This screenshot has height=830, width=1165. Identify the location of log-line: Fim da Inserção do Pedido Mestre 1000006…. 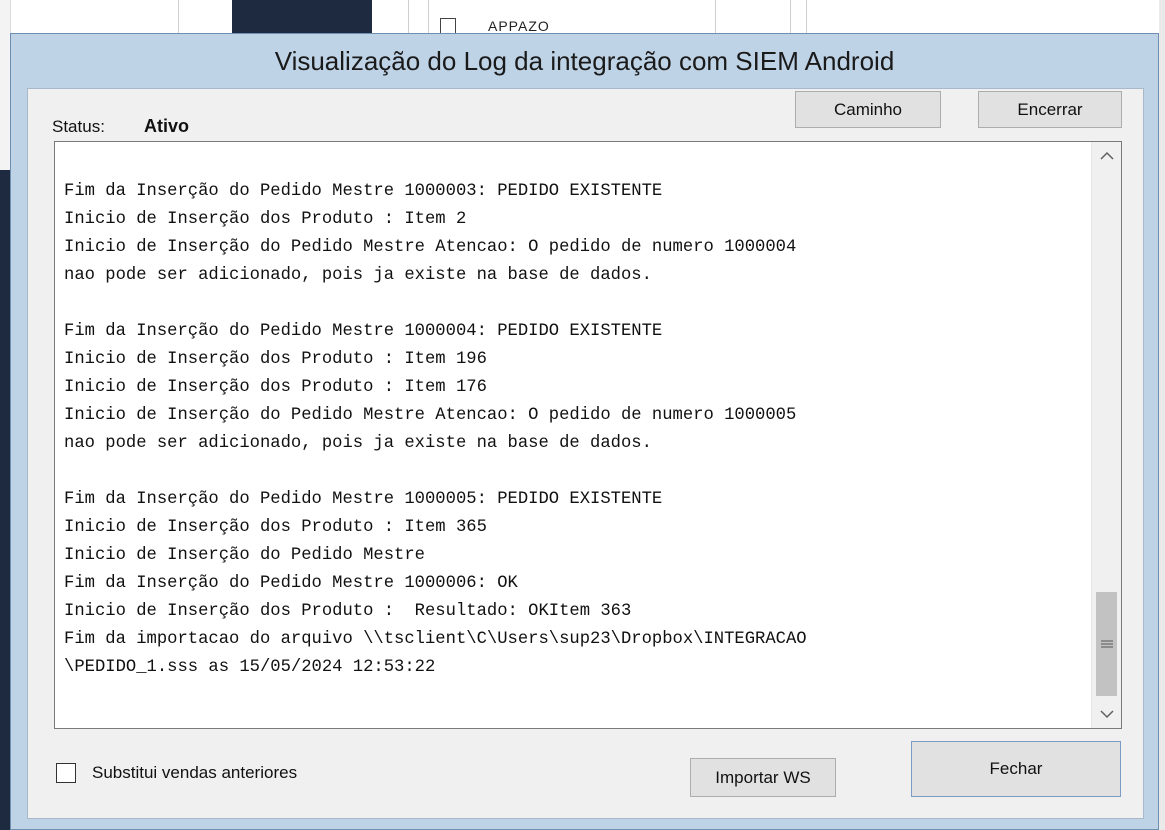
(291, 583).